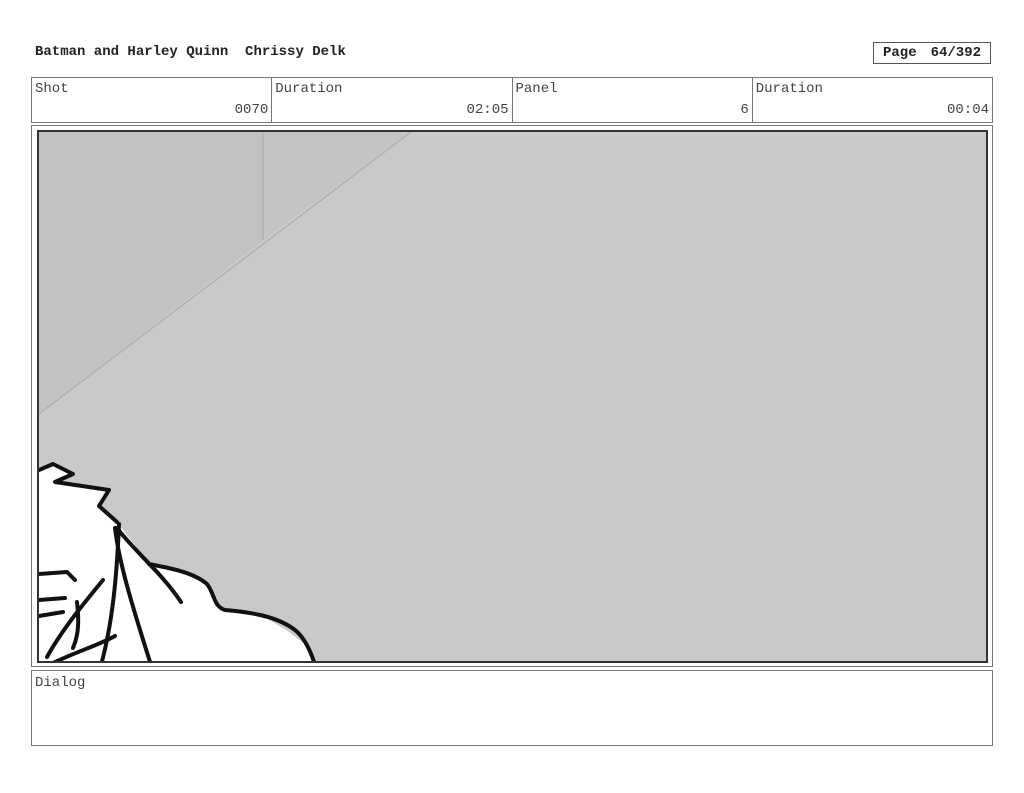  Describe the element at coordinates (152, 100) in the screenshot. I see `shot-cell: Shot 0070` at that location.